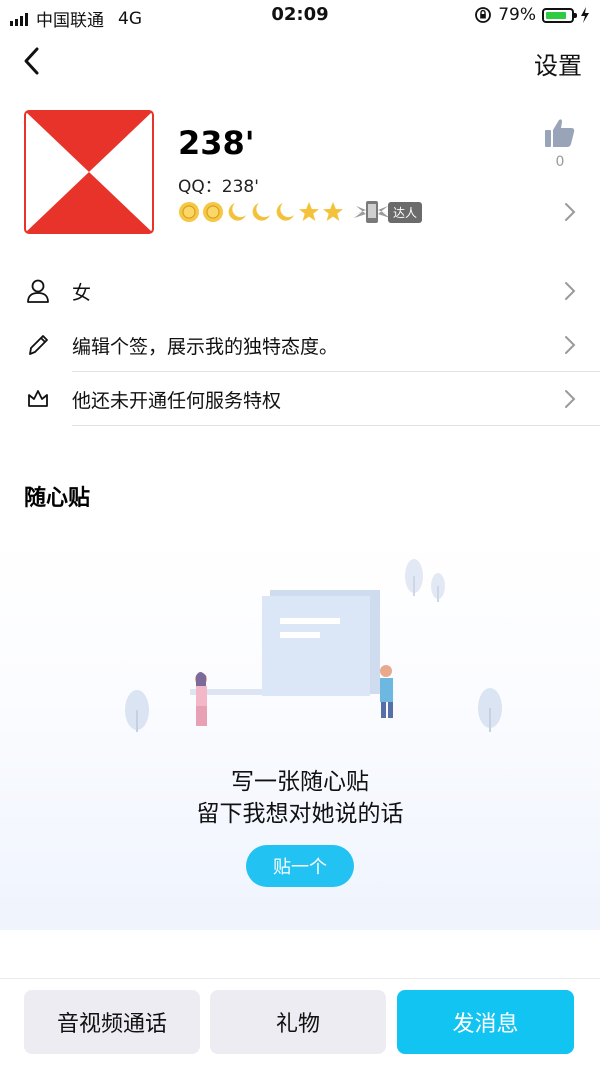 This screenshot has width=600, height=1067. I want to click on send-message-button: 发消息, so click(485, 1022).